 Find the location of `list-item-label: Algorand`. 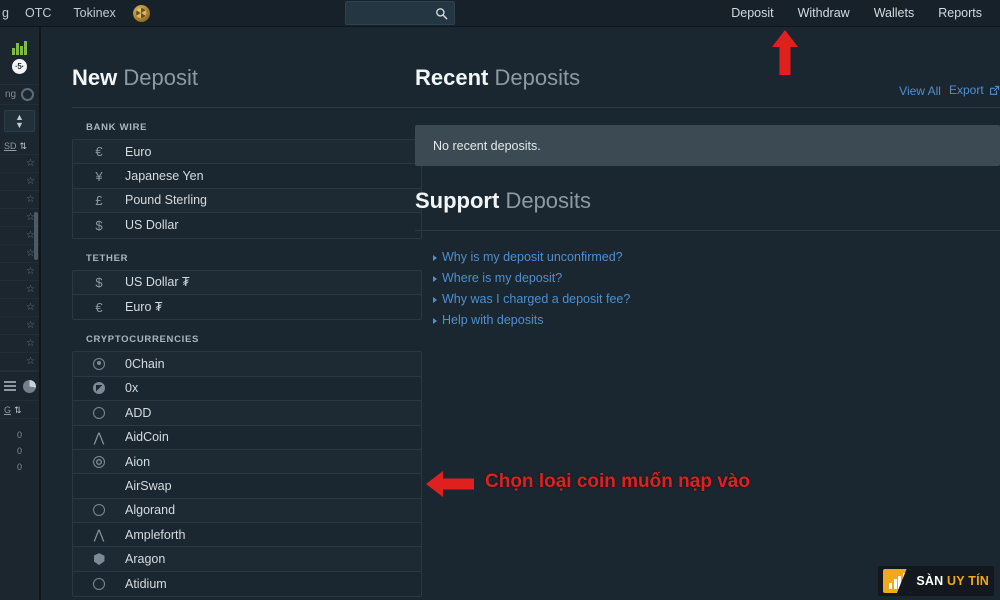

list-item-label: Algorand is located at coordinates (150, 510).